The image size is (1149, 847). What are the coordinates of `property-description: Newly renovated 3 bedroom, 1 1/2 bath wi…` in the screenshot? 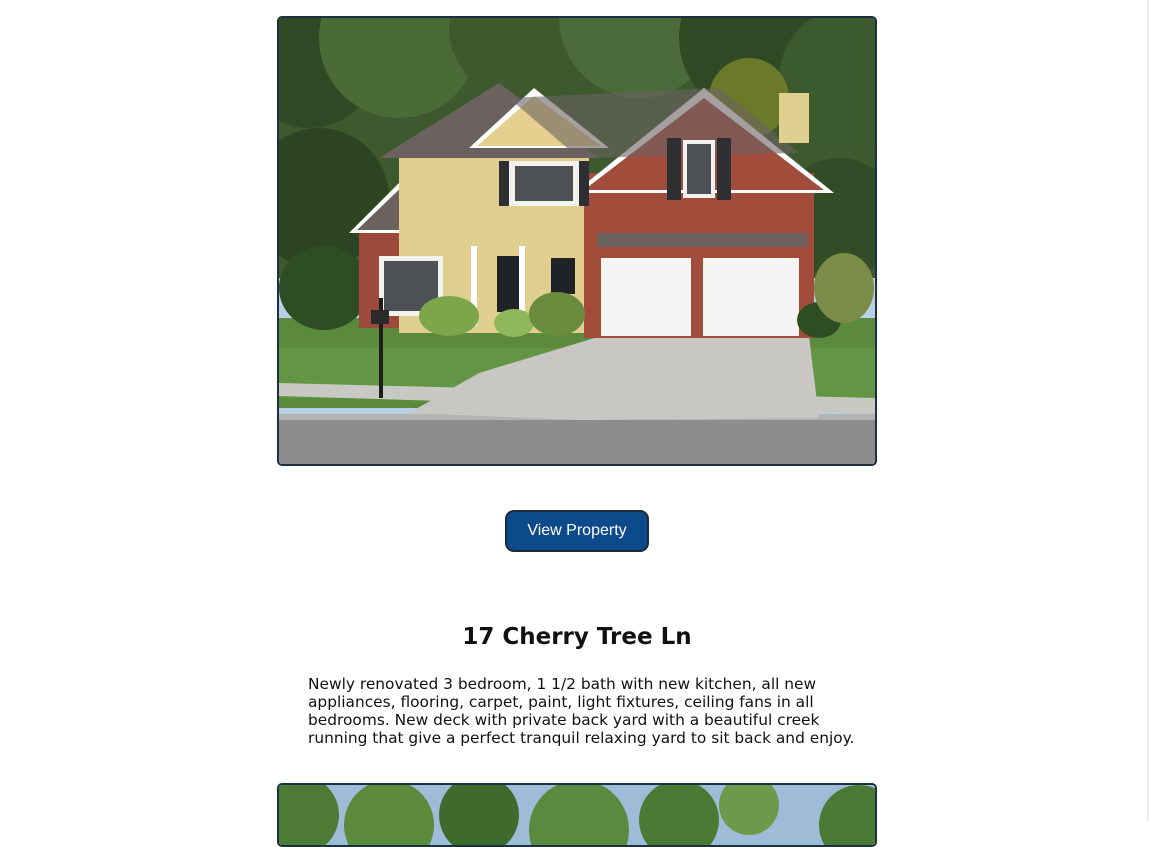 It's located at (581, 711).